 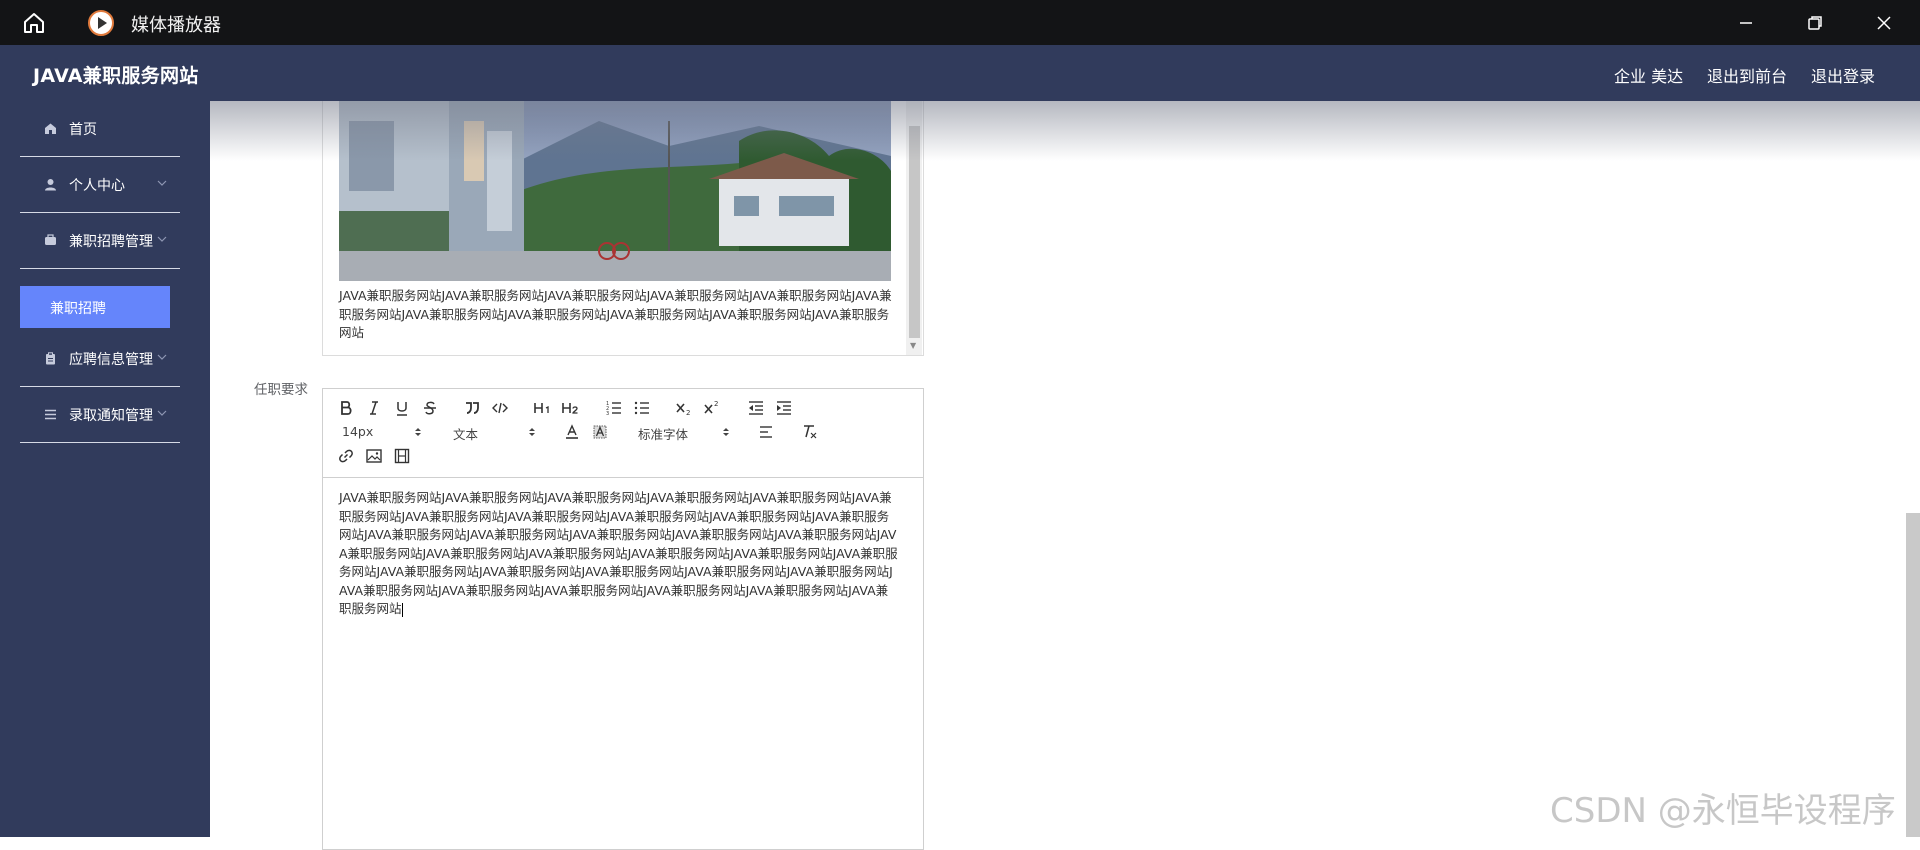 What do you see at coordinates (465, 433) in the screenshot?
I see `header-select: 文本` at bounding box center [465, 433].